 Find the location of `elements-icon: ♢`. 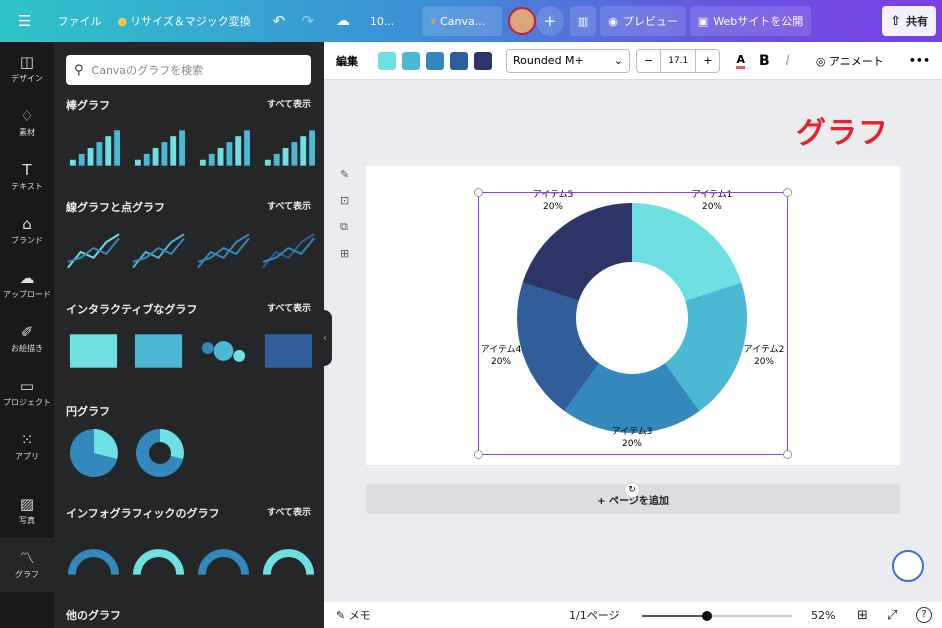

elements-icon: ♢ is located at coordinates (27, 116).